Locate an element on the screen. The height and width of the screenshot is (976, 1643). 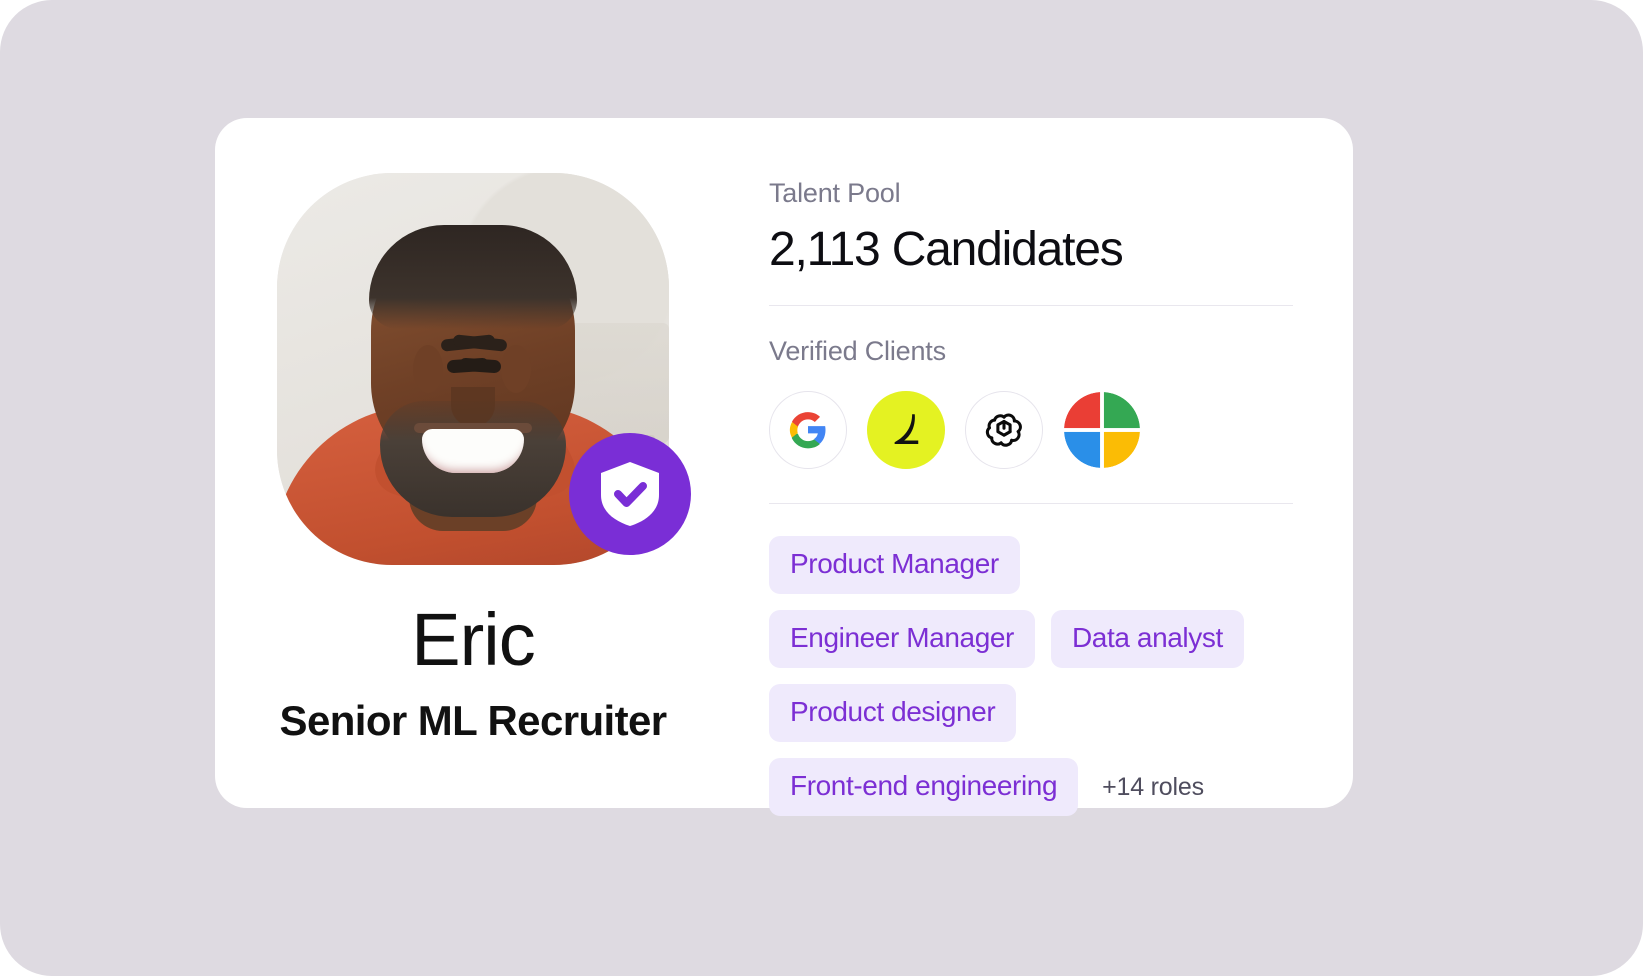
photo-ear-left is located at coordinates (428, 369).